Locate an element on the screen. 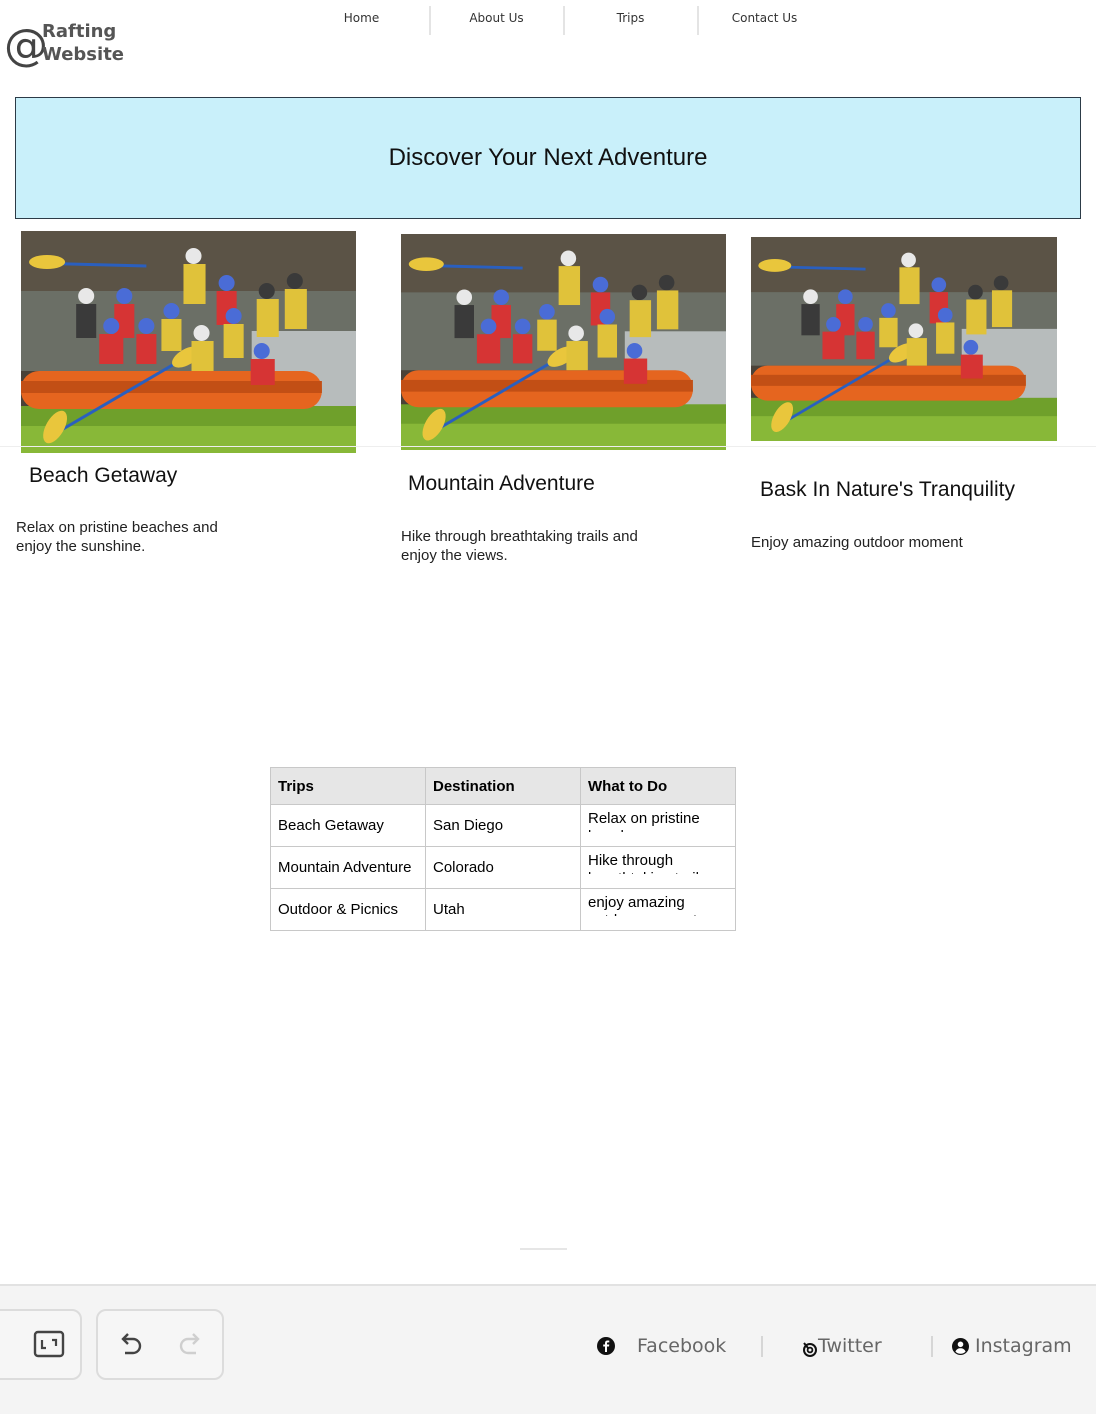 The height and width of the screenshot is (1414, 1096). column-header: Trips is located at coordinates (348, 786).